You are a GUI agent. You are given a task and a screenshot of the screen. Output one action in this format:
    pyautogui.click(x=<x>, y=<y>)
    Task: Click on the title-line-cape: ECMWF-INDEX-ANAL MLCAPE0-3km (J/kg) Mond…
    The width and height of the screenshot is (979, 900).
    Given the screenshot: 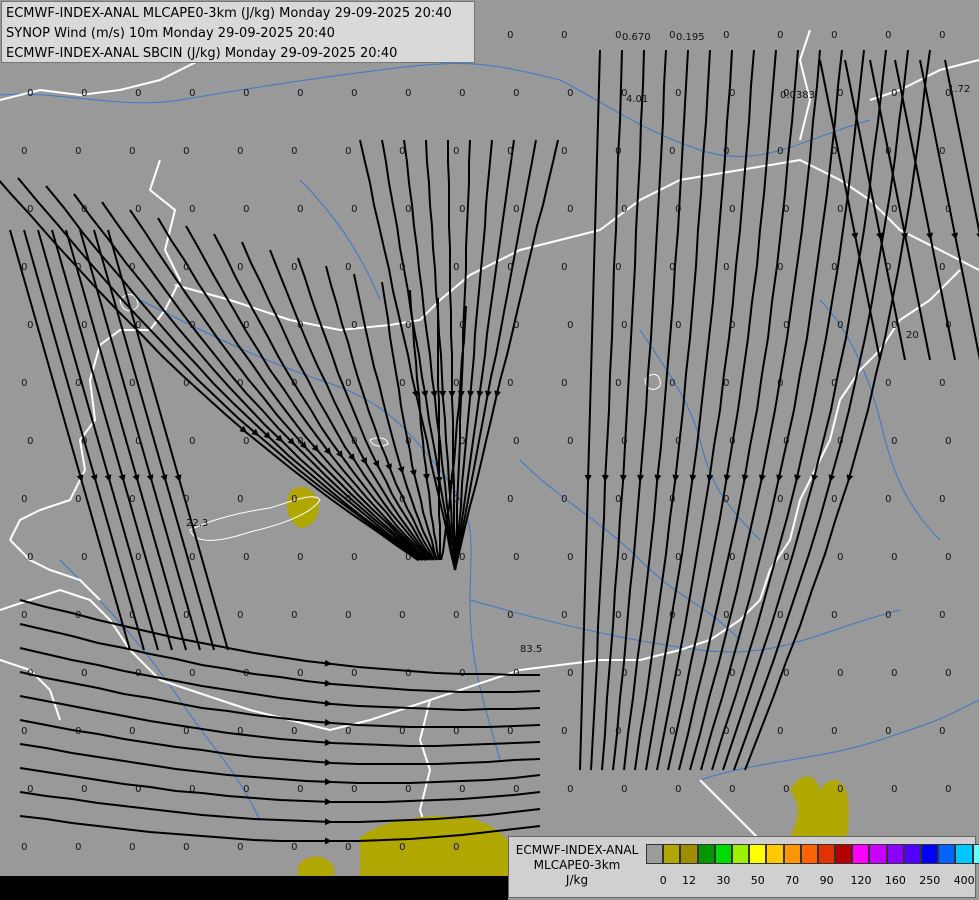 What is the action you would take?
    pyautogui.click(x=229, y=13)
    